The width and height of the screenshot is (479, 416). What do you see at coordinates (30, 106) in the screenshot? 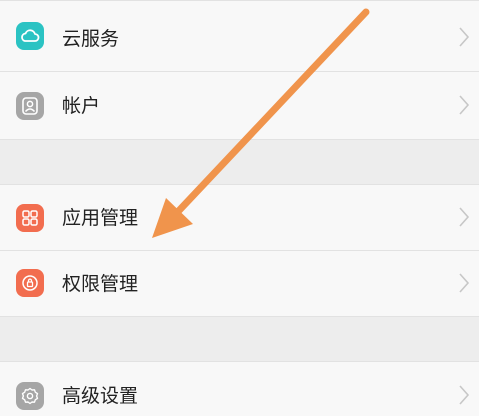
I see `person-icon` at bounding box center [30, 106].